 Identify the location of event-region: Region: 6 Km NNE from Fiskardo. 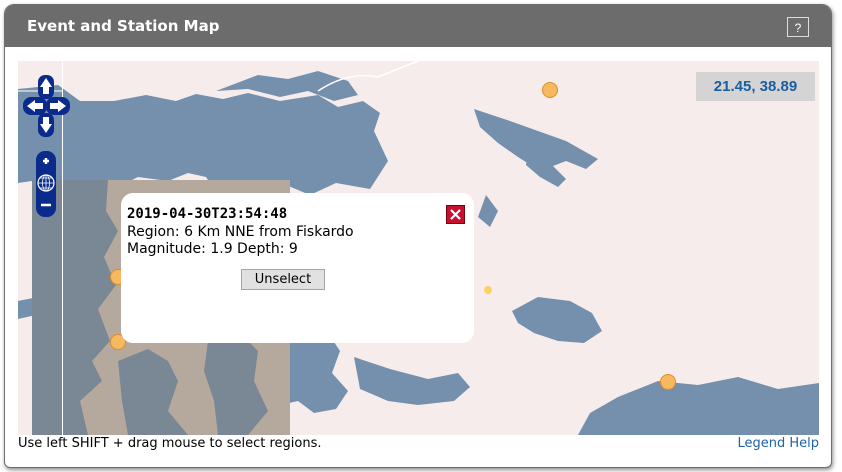
(240, 232).